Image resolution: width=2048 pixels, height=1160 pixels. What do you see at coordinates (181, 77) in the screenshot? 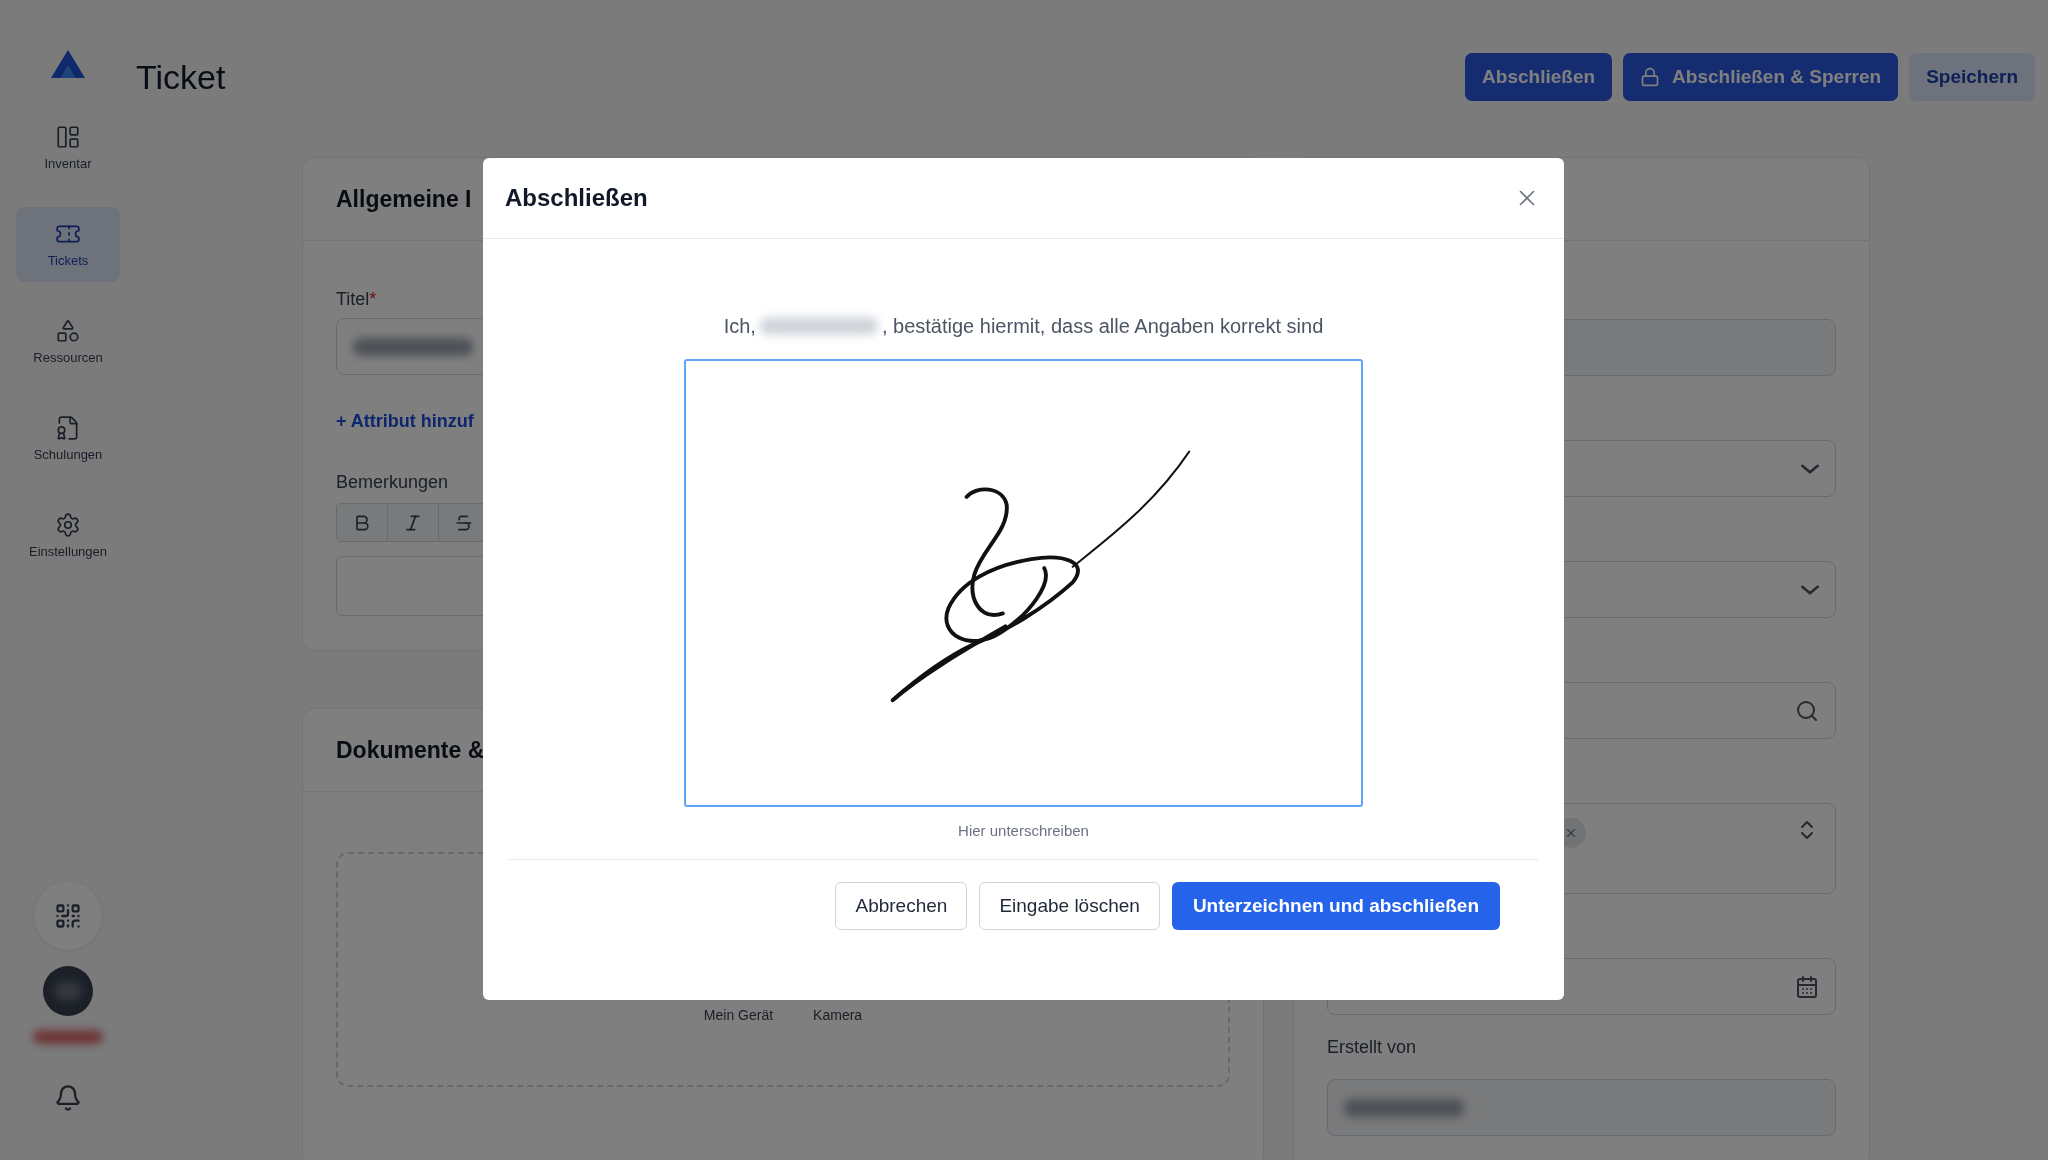
I see `page-title: Ticket` at bounding box center [181, 77].